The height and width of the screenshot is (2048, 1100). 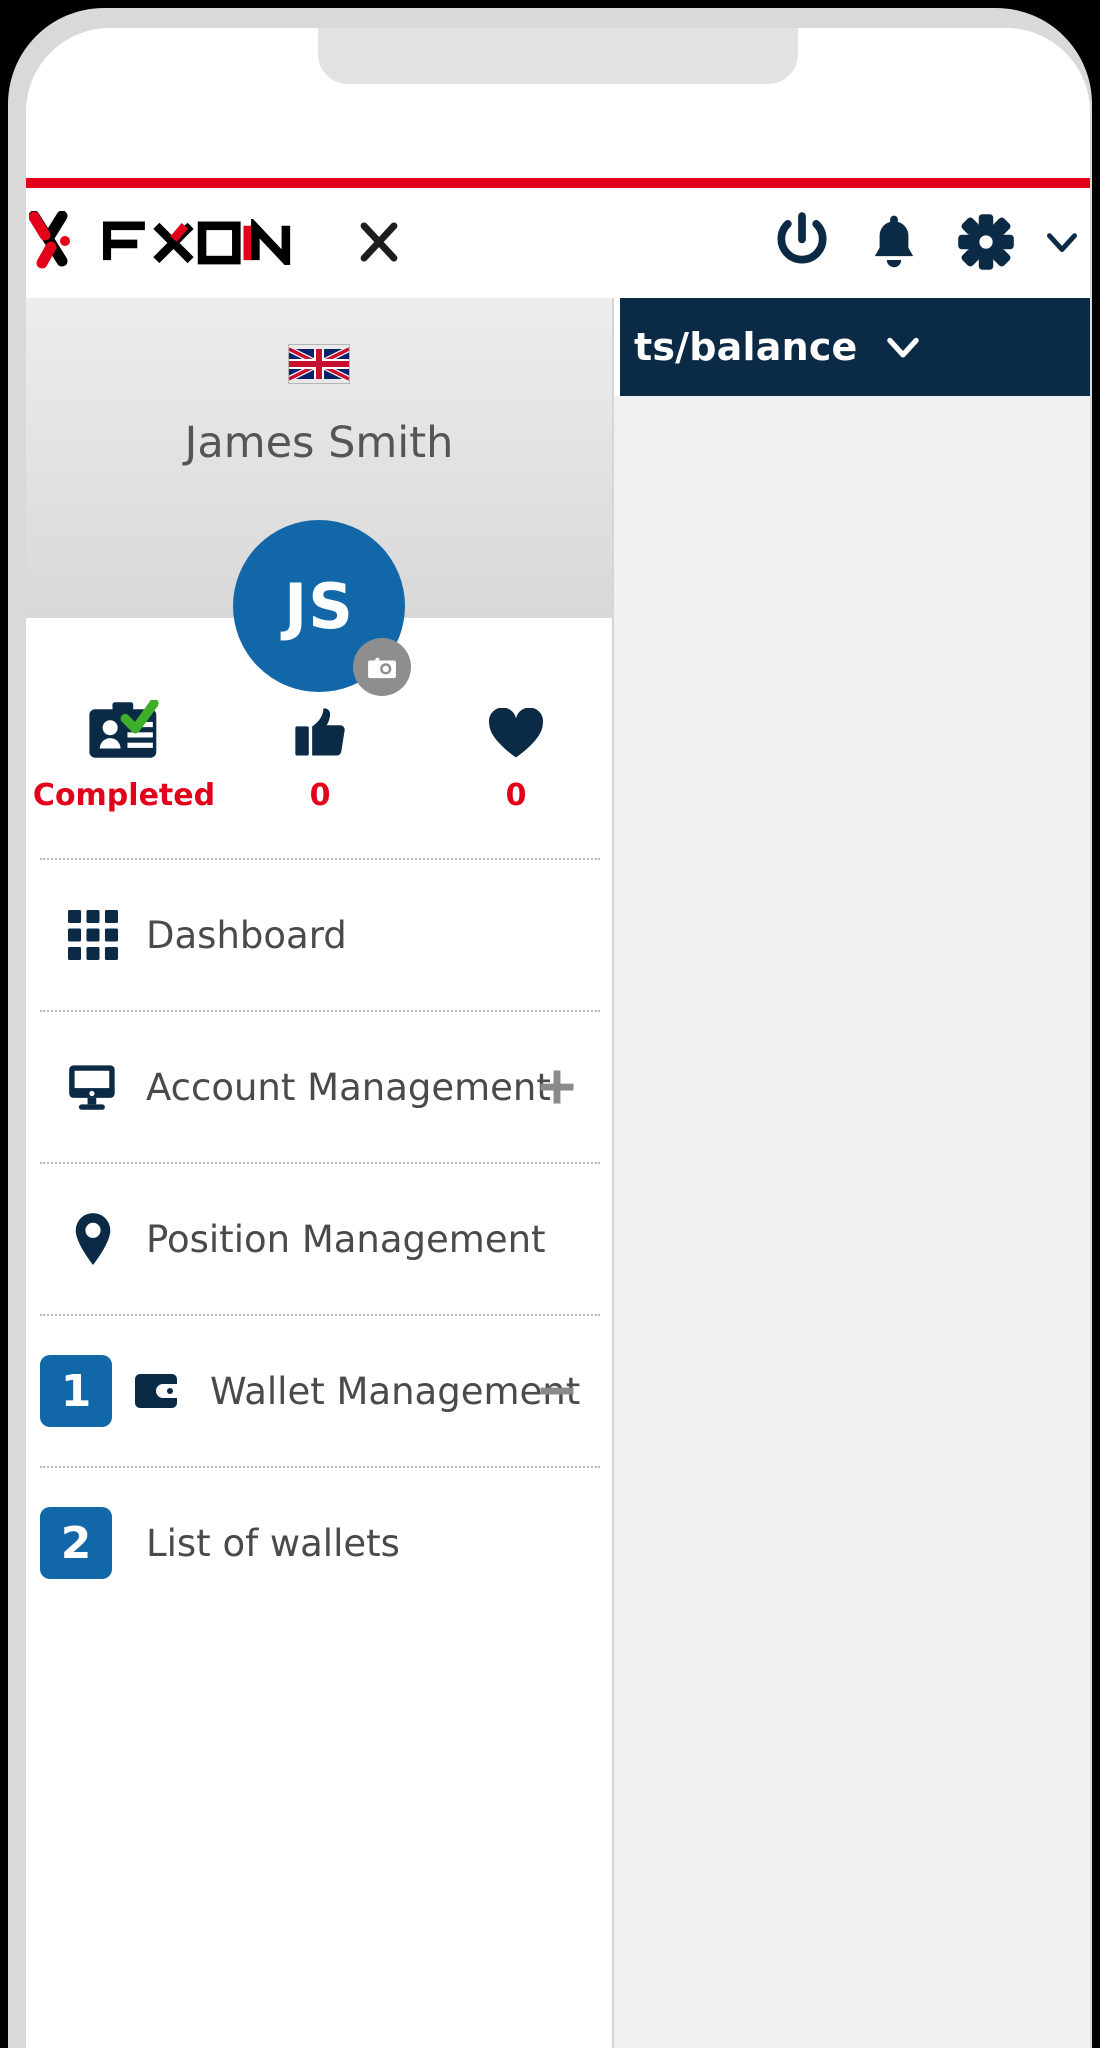 I want to click on thumbs-up-icon, so click(x=320, y=729).